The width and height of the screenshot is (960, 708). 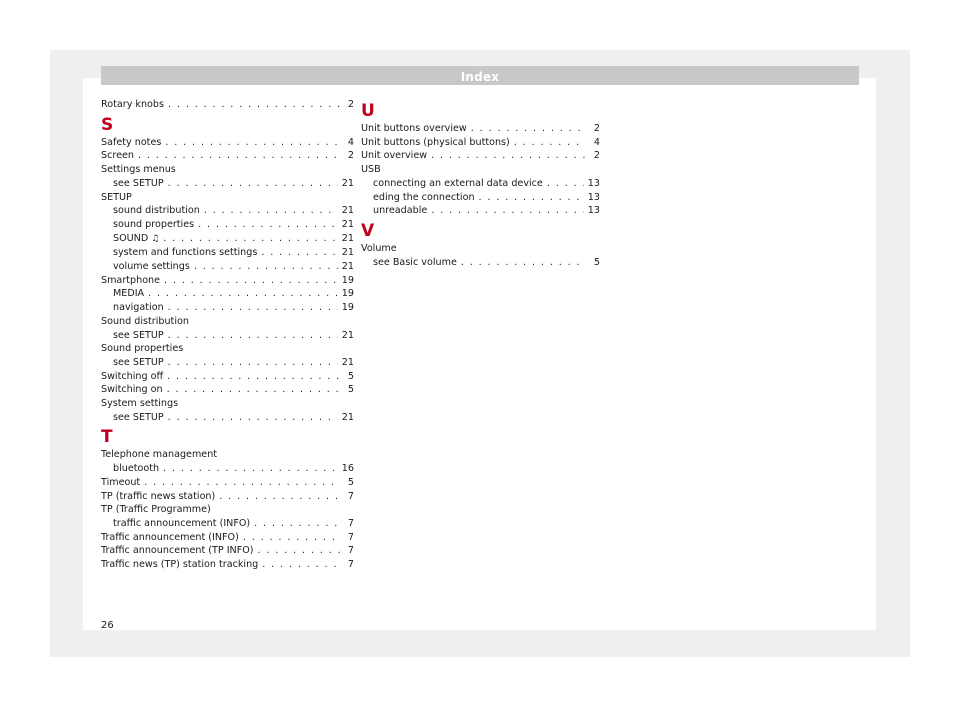 I want to click on page-number: 26, so click(x=107, y=625).